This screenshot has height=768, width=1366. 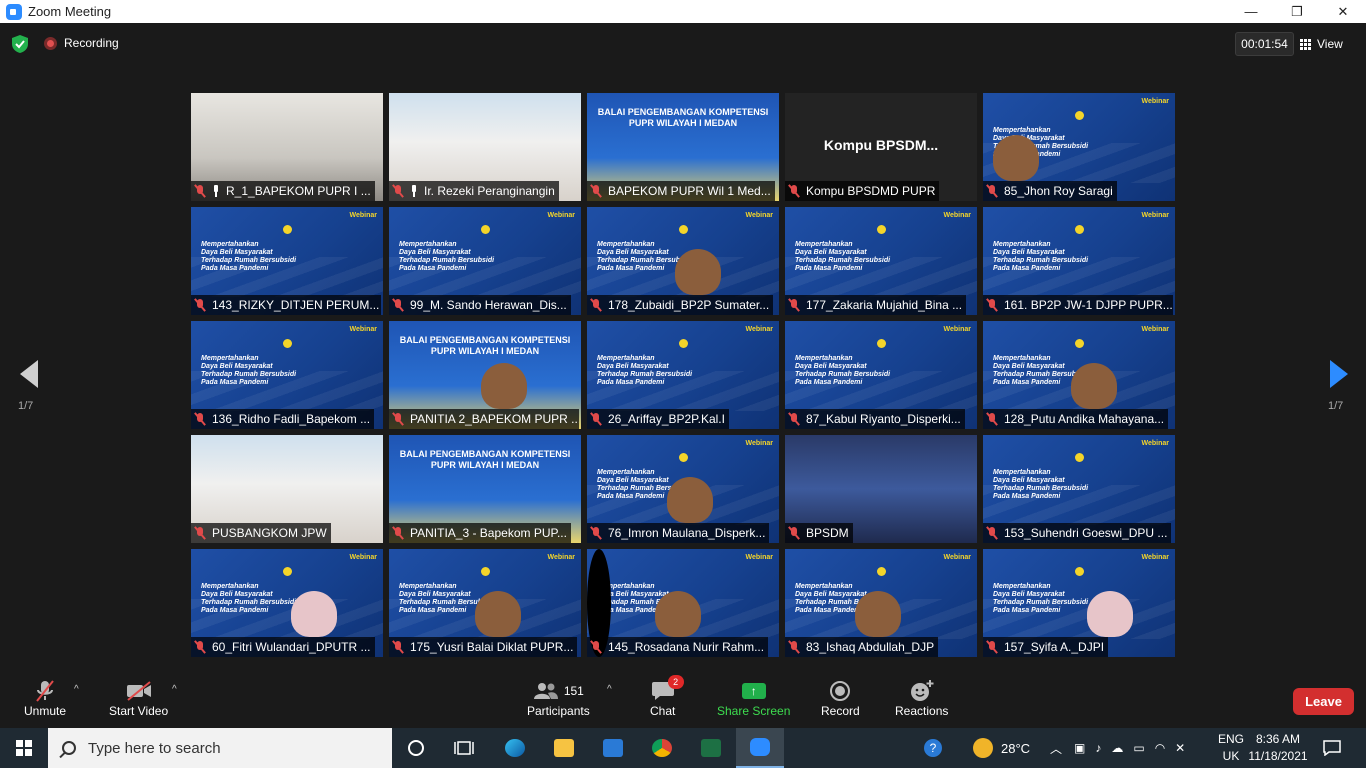 I want to click on recording-indicator: Recording, so click(x=81, y=43).